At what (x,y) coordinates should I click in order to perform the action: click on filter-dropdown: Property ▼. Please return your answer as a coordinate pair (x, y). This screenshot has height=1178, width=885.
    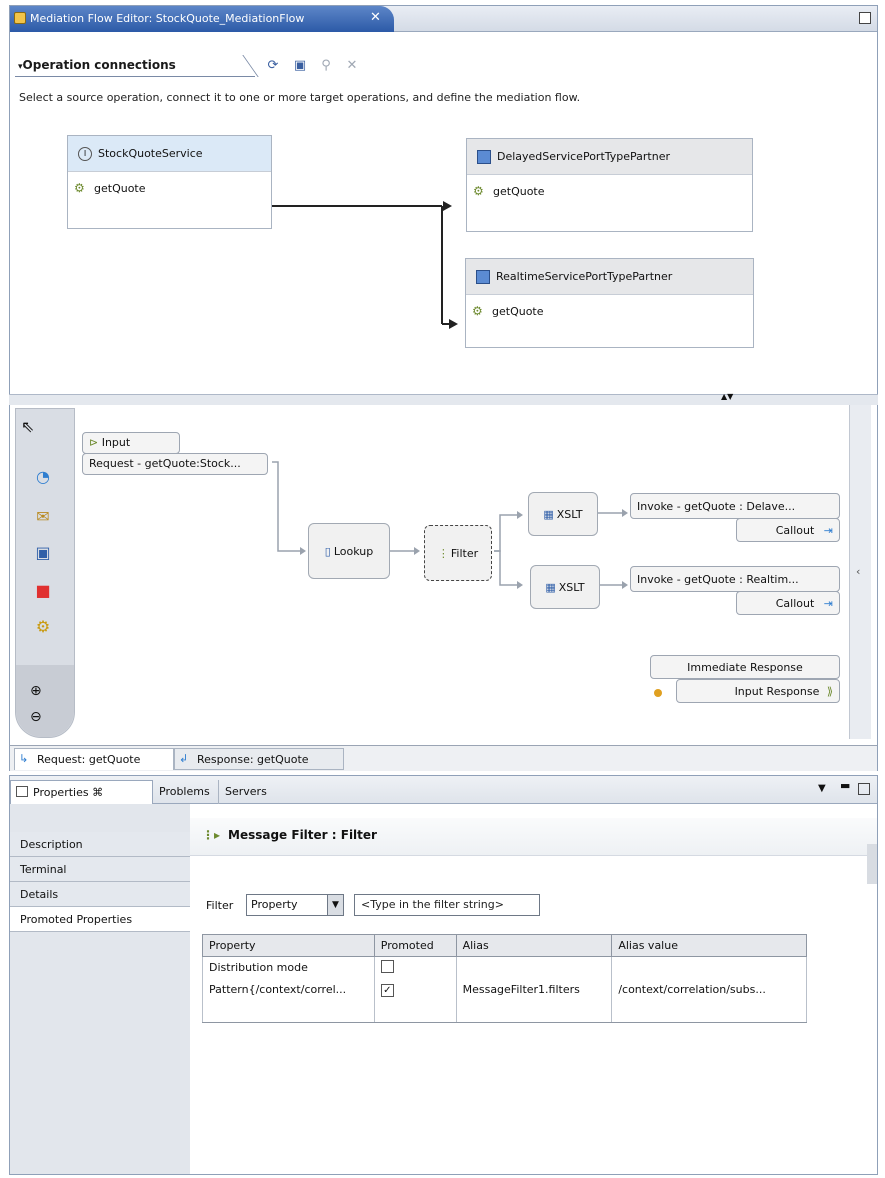
    Looking at the image, I should click on (295, 905).